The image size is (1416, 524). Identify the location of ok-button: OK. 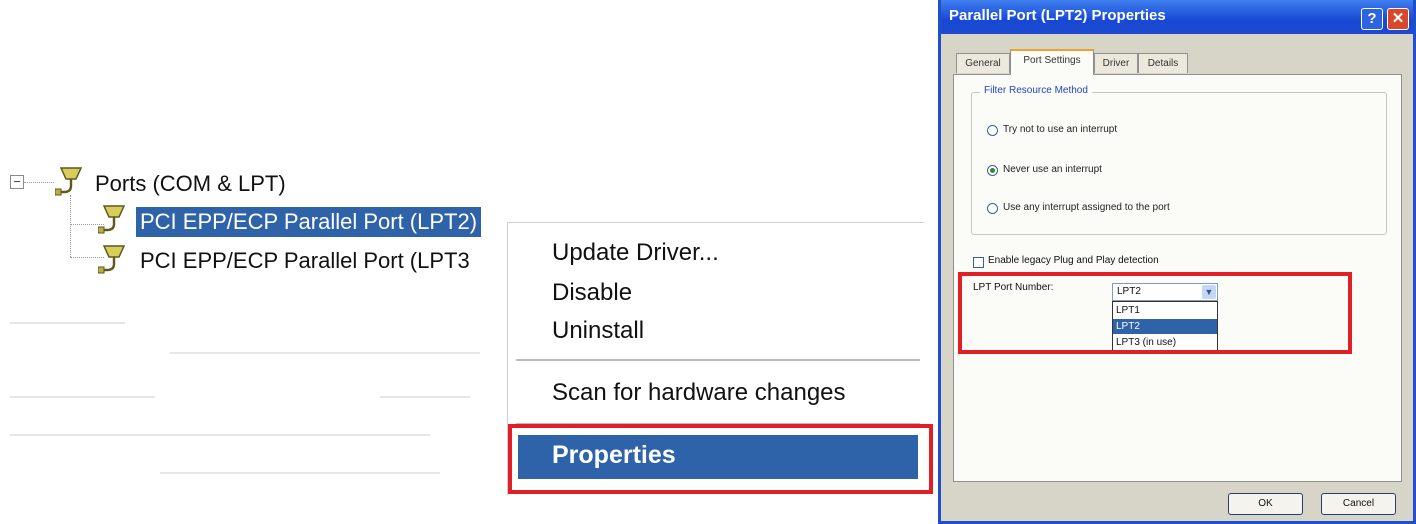
(1265, 504).